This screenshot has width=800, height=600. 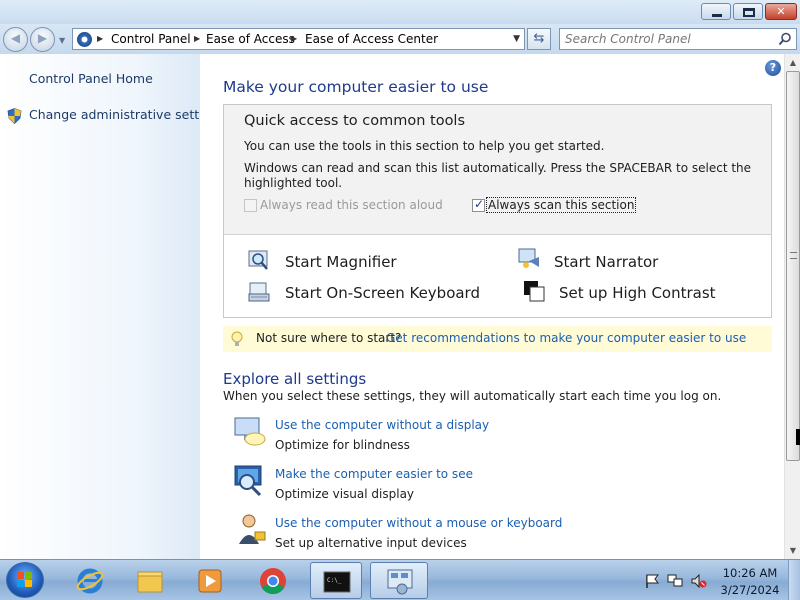 I want to click on windows-logo-icon, so click(x=24, y=579).